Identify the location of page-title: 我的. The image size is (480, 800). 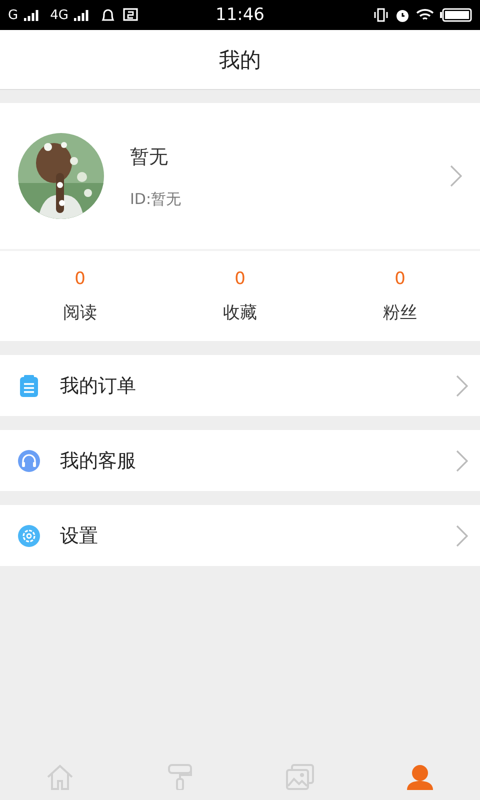
(240, 60).